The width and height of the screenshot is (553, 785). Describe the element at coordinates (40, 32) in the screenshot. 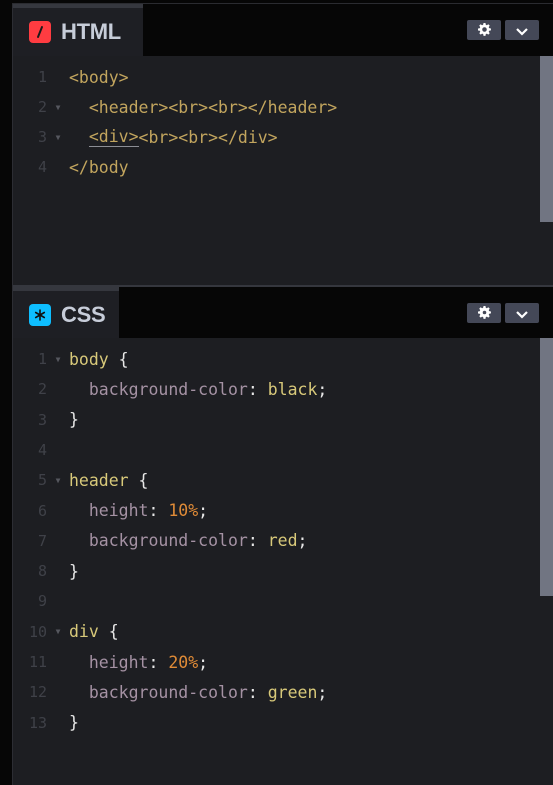

I see `slash-icon` at that location.